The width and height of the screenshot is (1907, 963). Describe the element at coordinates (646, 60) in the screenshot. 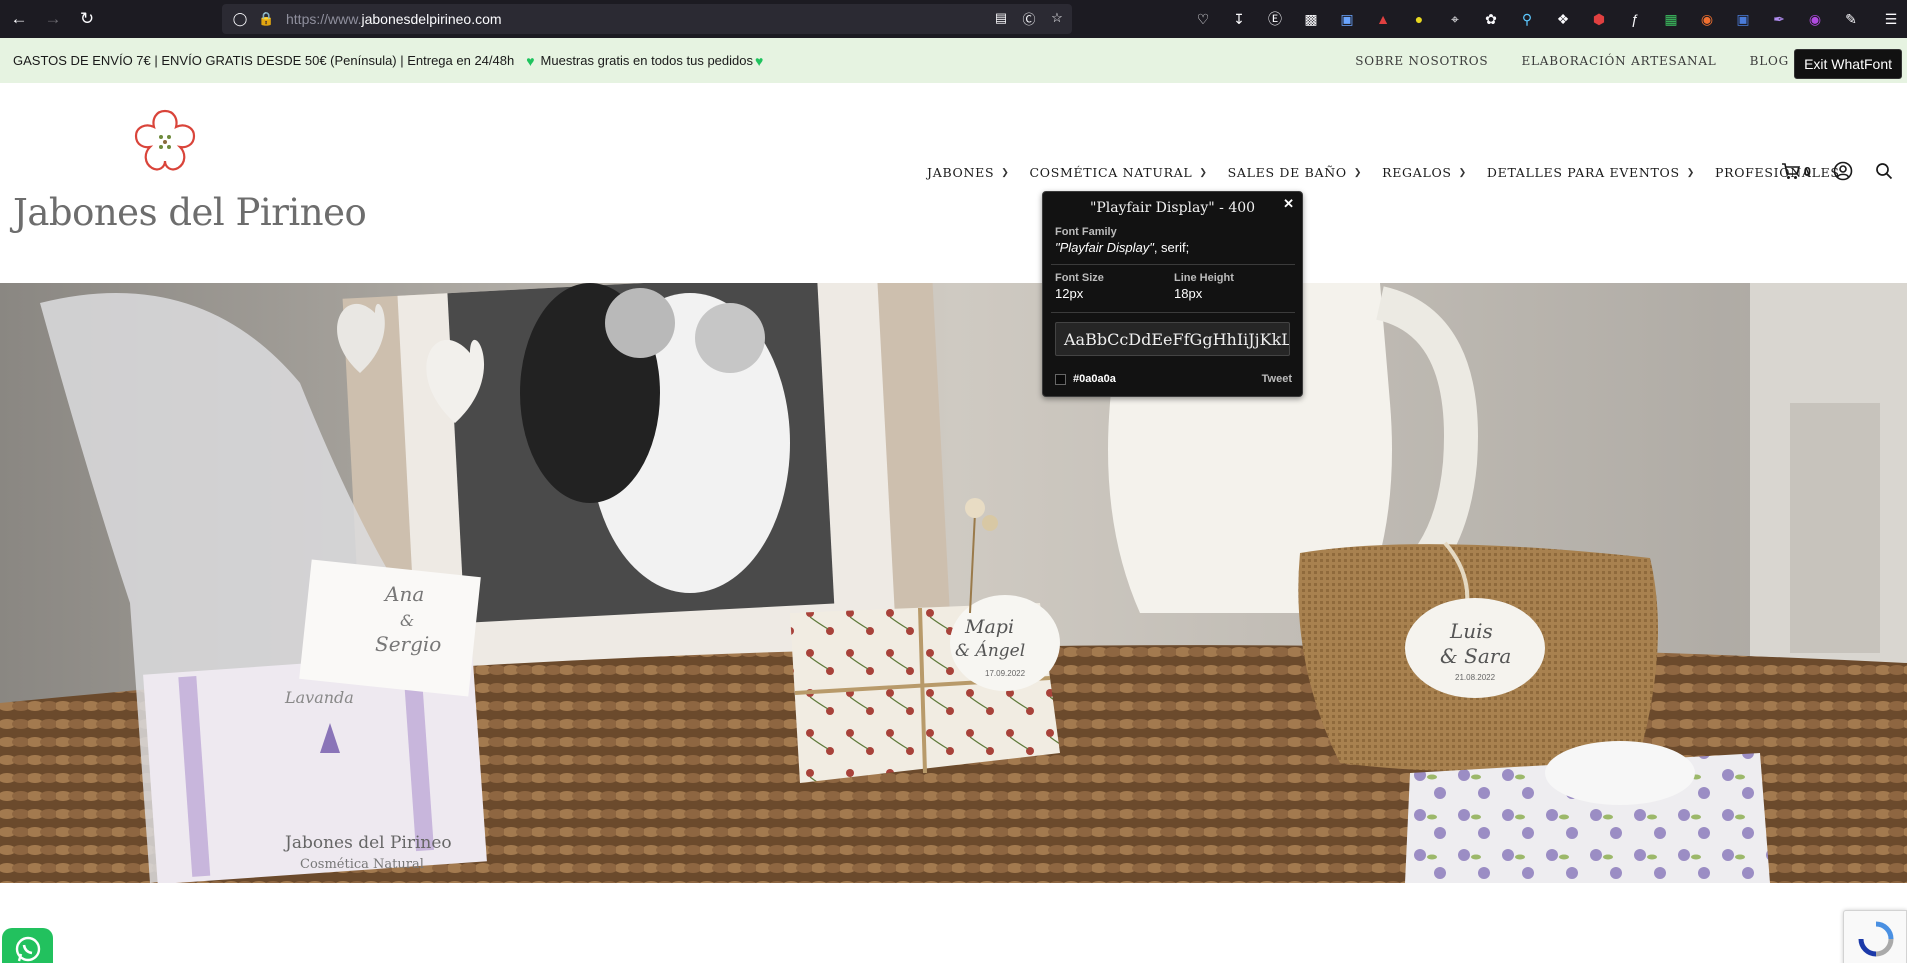

I see `samples-info: Muestras gratis en todos tus pedidos` at that location.